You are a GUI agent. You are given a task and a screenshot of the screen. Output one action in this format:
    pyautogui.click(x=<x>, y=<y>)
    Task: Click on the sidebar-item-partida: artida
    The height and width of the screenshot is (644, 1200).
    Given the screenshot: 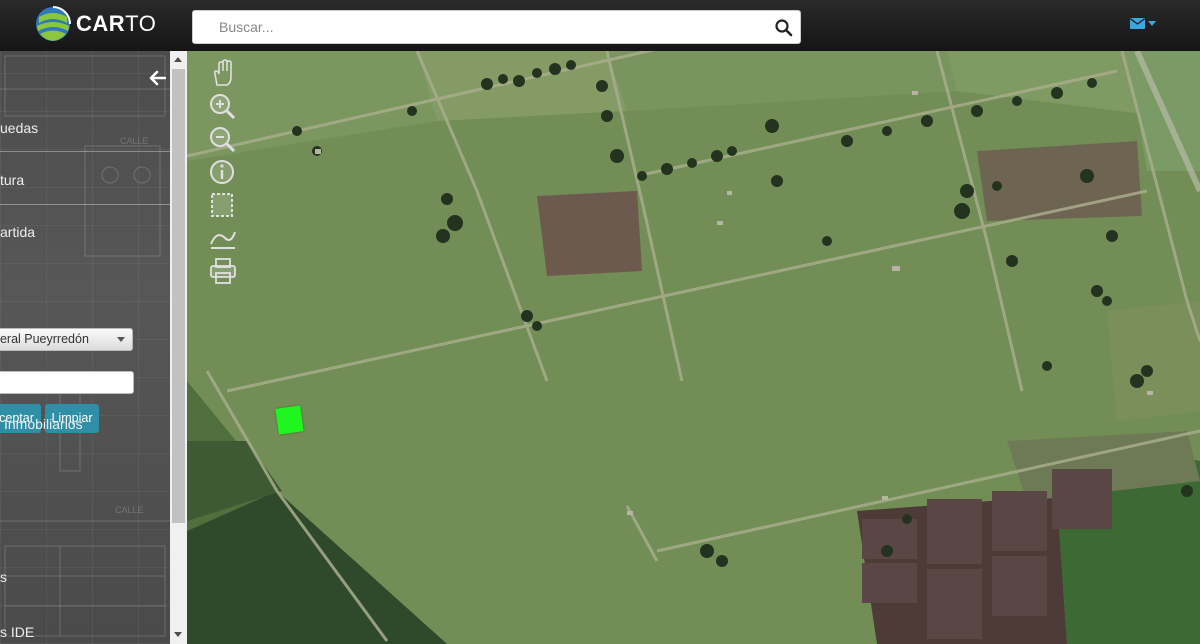 What is the action you would take?
    pyautogui.click(x=17, y=232)
    